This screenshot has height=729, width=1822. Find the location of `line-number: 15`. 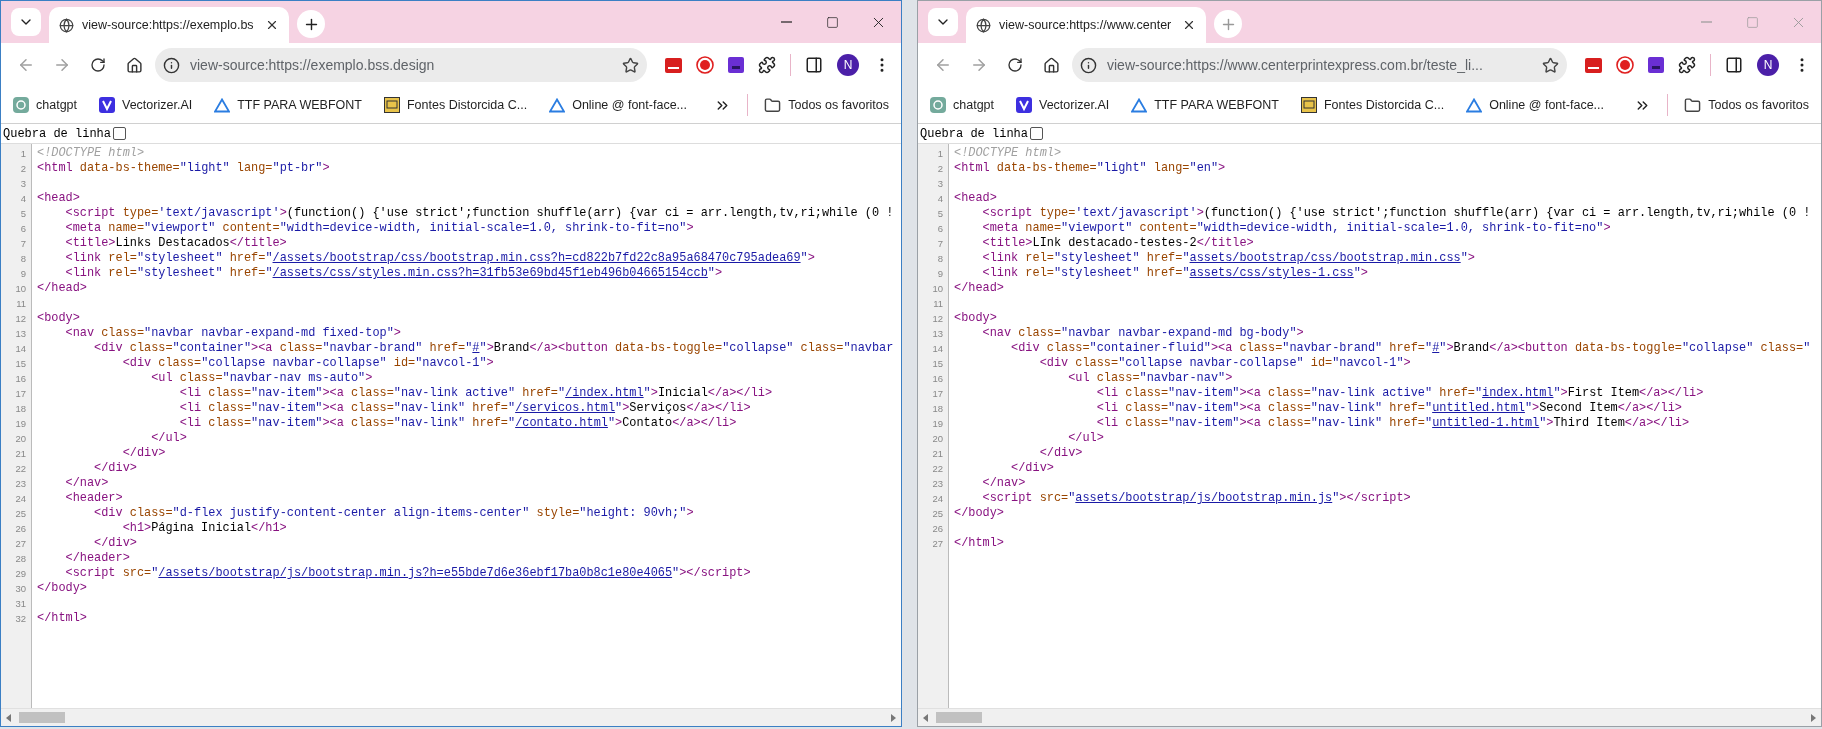

line-number: 15 is located at coordinates (937, 364).